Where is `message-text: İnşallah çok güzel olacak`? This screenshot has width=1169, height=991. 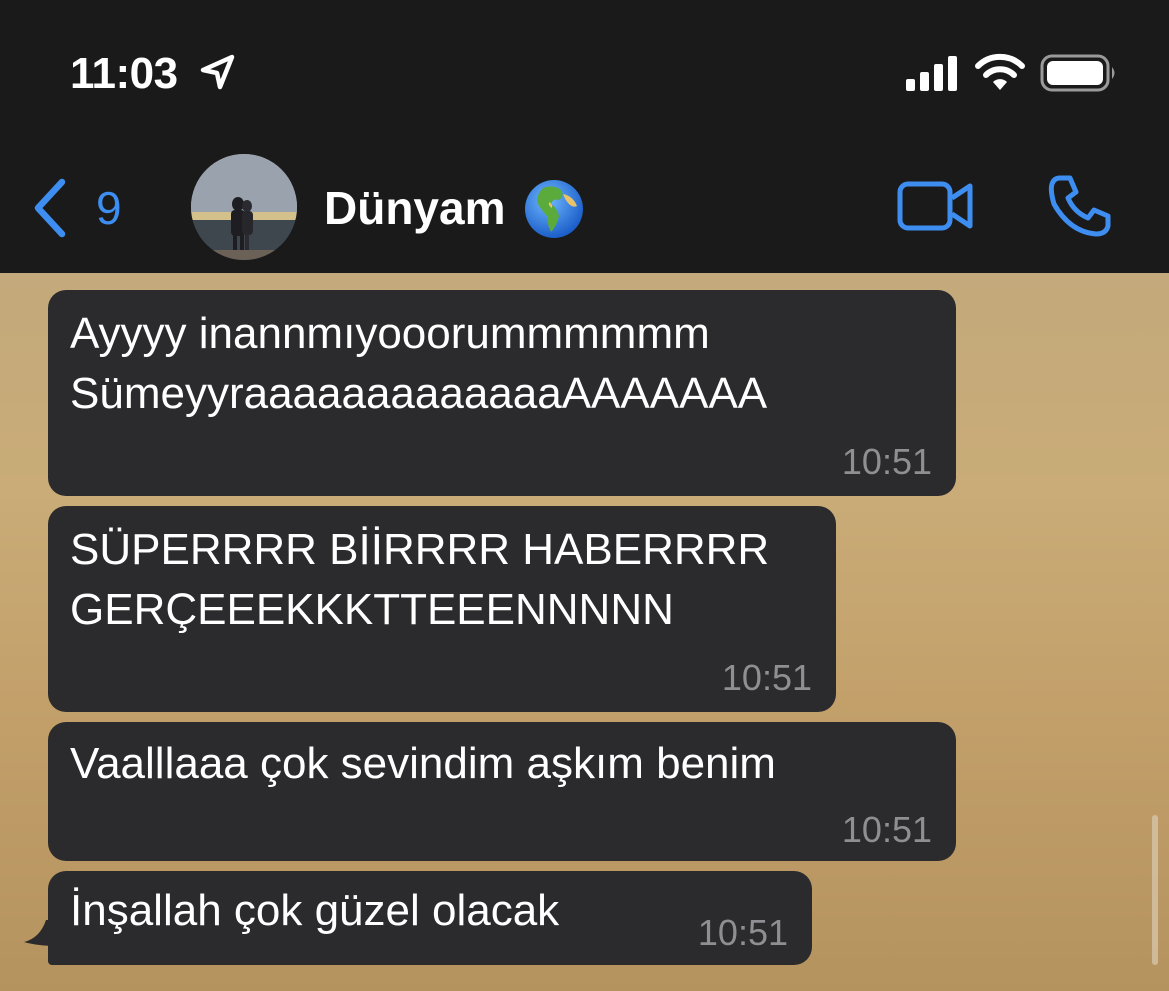 message-text: İnşallah çok güzel olacak is located at coordinates (315, 910).